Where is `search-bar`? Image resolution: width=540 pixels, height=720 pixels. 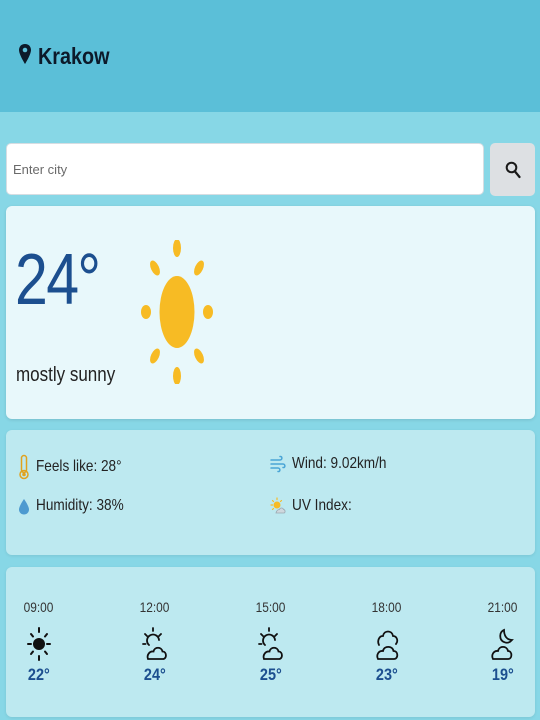
search-bar is located at coordinates (270, 169).